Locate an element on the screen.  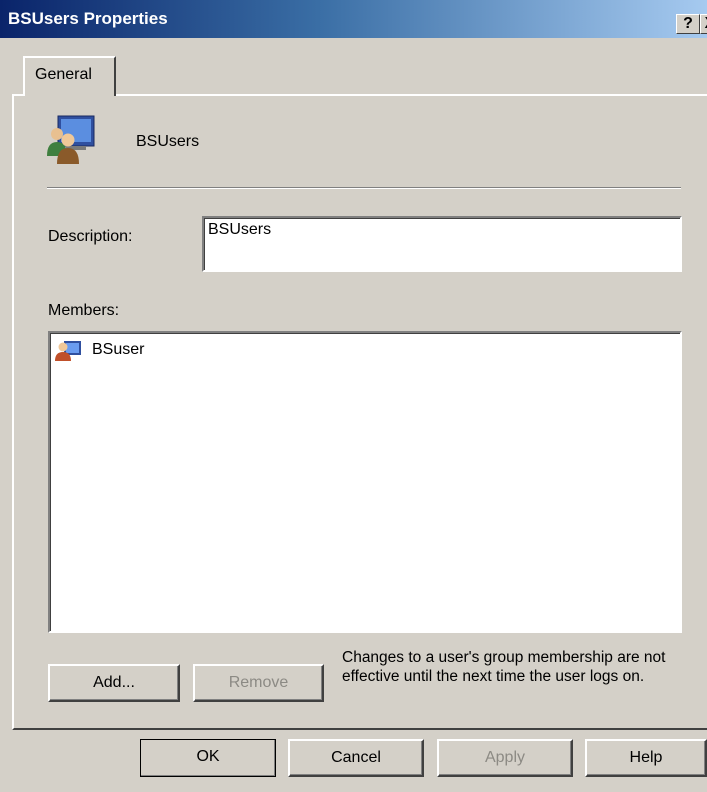
close-title-button: X is located at coordinates (703, 24).